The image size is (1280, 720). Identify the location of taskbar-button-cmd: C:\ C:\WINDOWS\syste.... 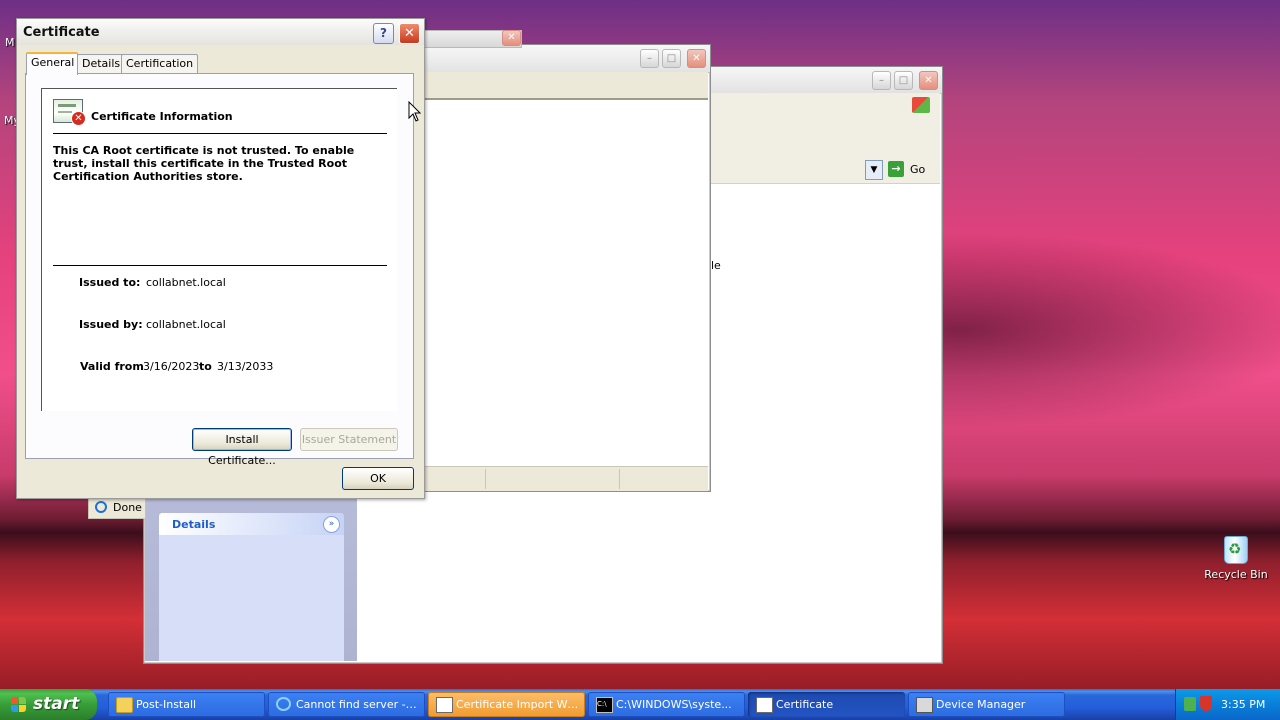
(666, 704).